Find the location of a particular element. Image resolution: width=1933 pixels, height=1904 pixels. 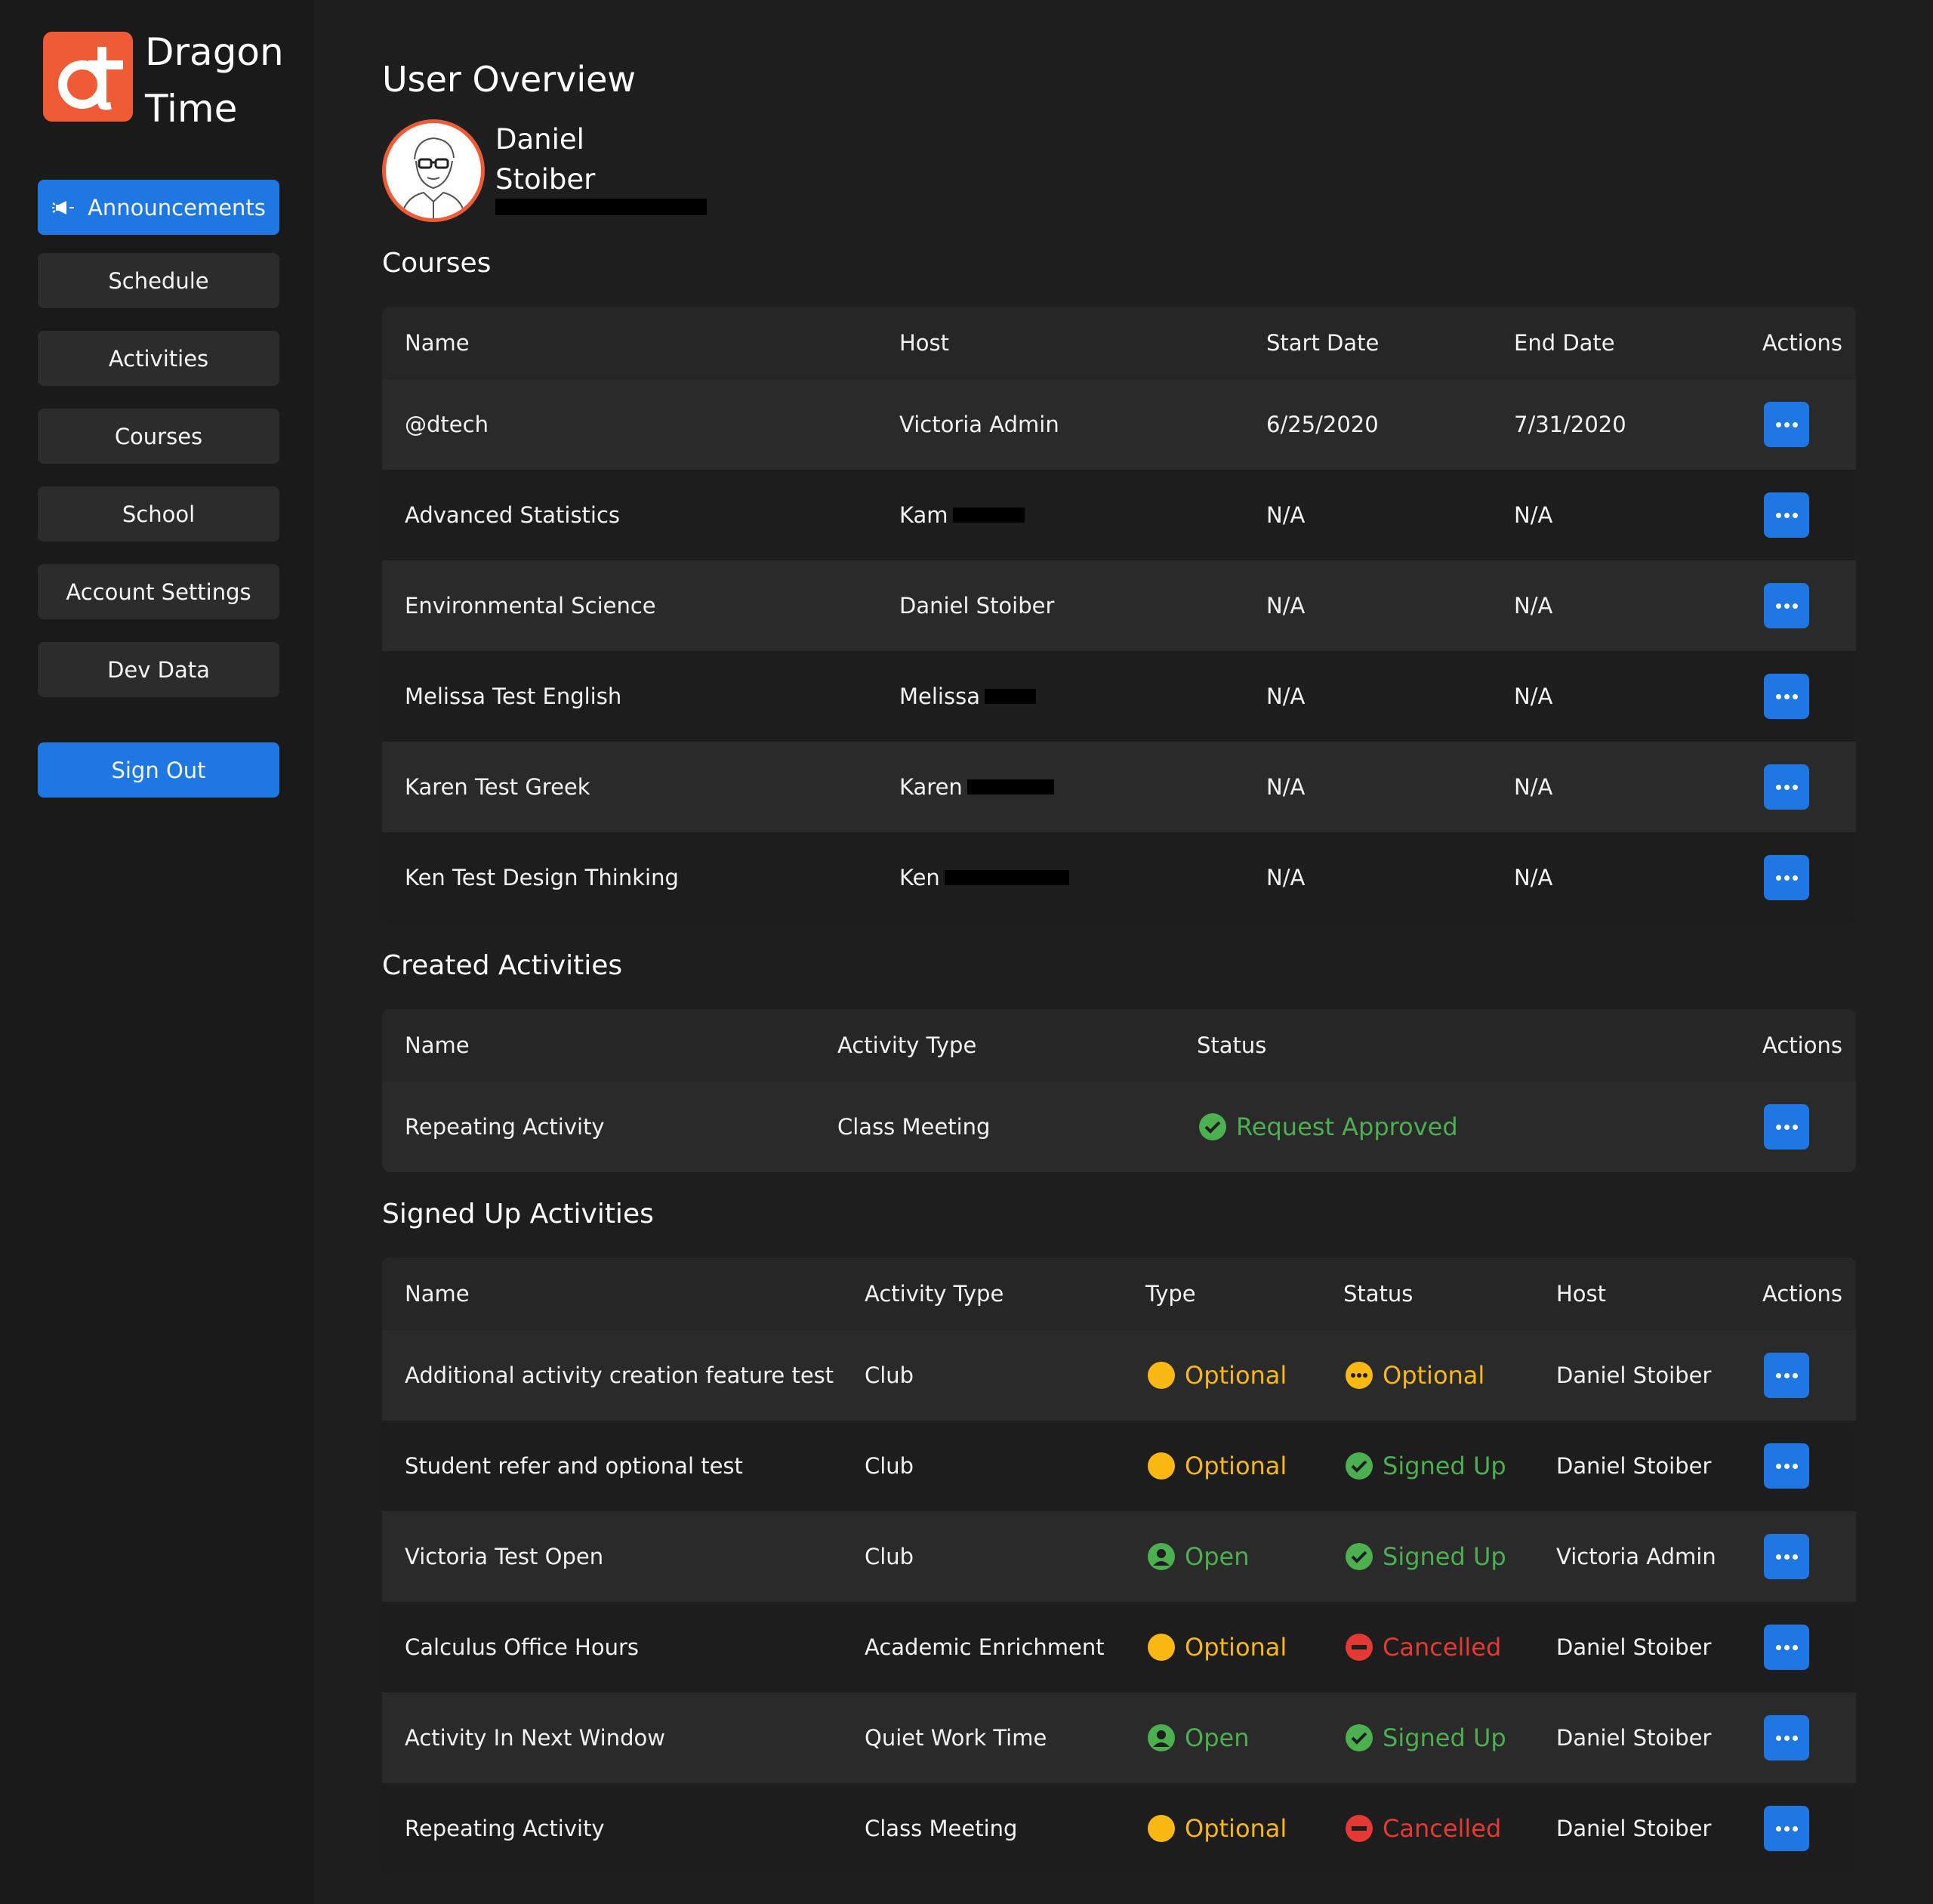

nav-announcements-button: Announcements is located at coordinates (158, 207).